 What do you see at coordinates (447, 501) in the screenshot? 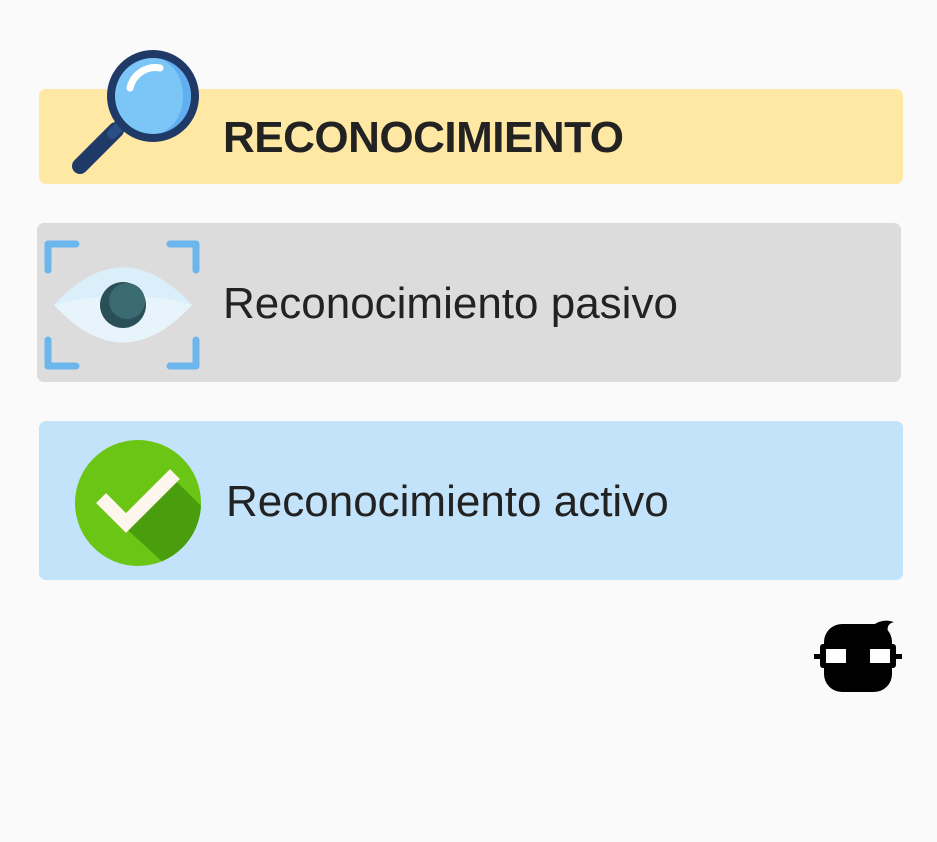
I see `active-recon-label: Reconocimiento activo` at bounding box center [447, 501].